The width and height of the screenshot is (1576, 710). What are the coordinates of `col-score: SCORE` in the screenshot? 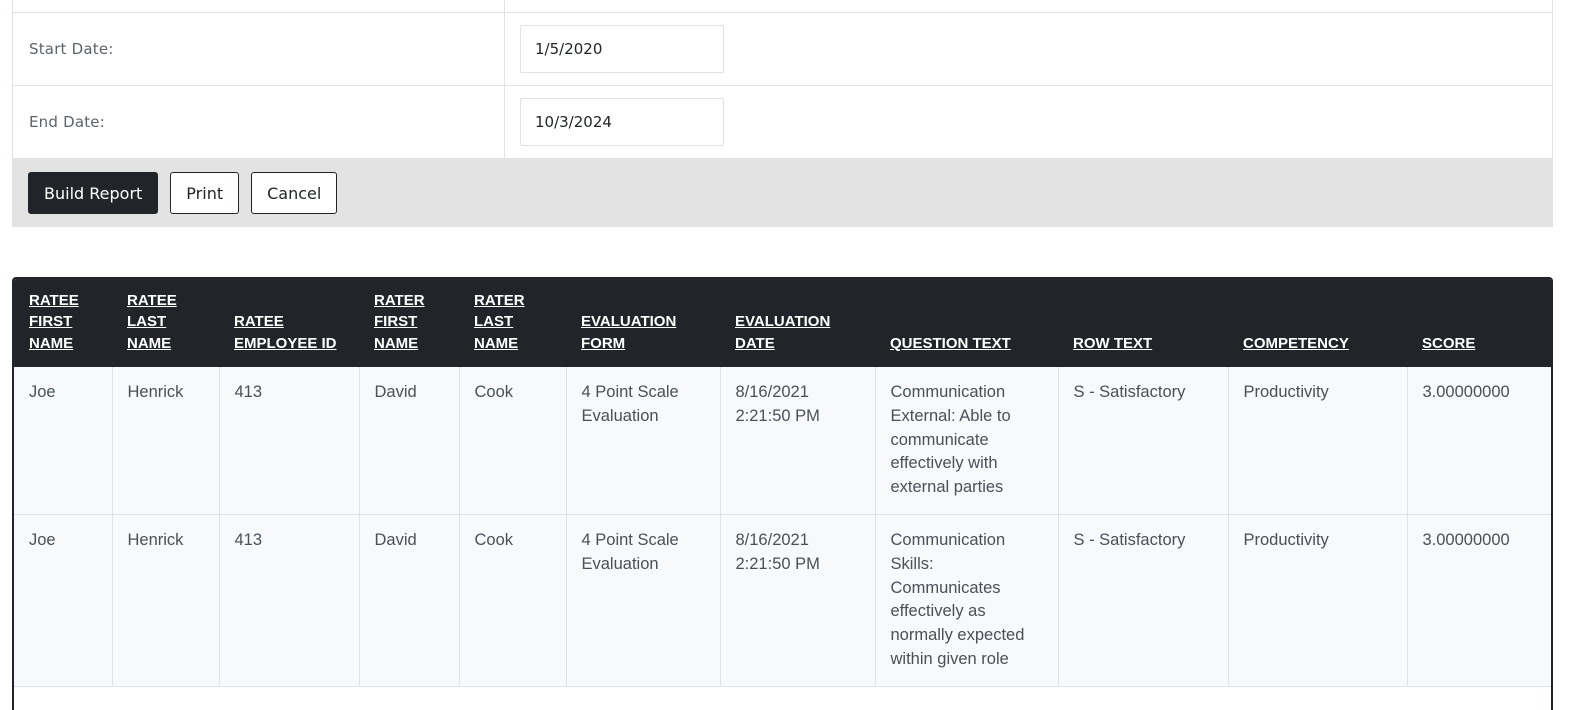 It's located at (1479, 323).